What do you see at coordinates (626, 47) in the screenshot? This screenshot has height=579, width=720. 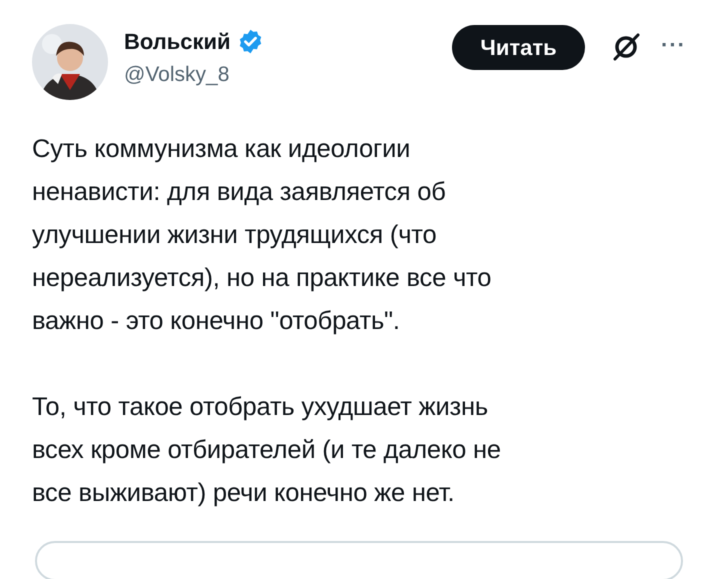 I see `slashed-circle-icon` at bounding box center [626, 47].